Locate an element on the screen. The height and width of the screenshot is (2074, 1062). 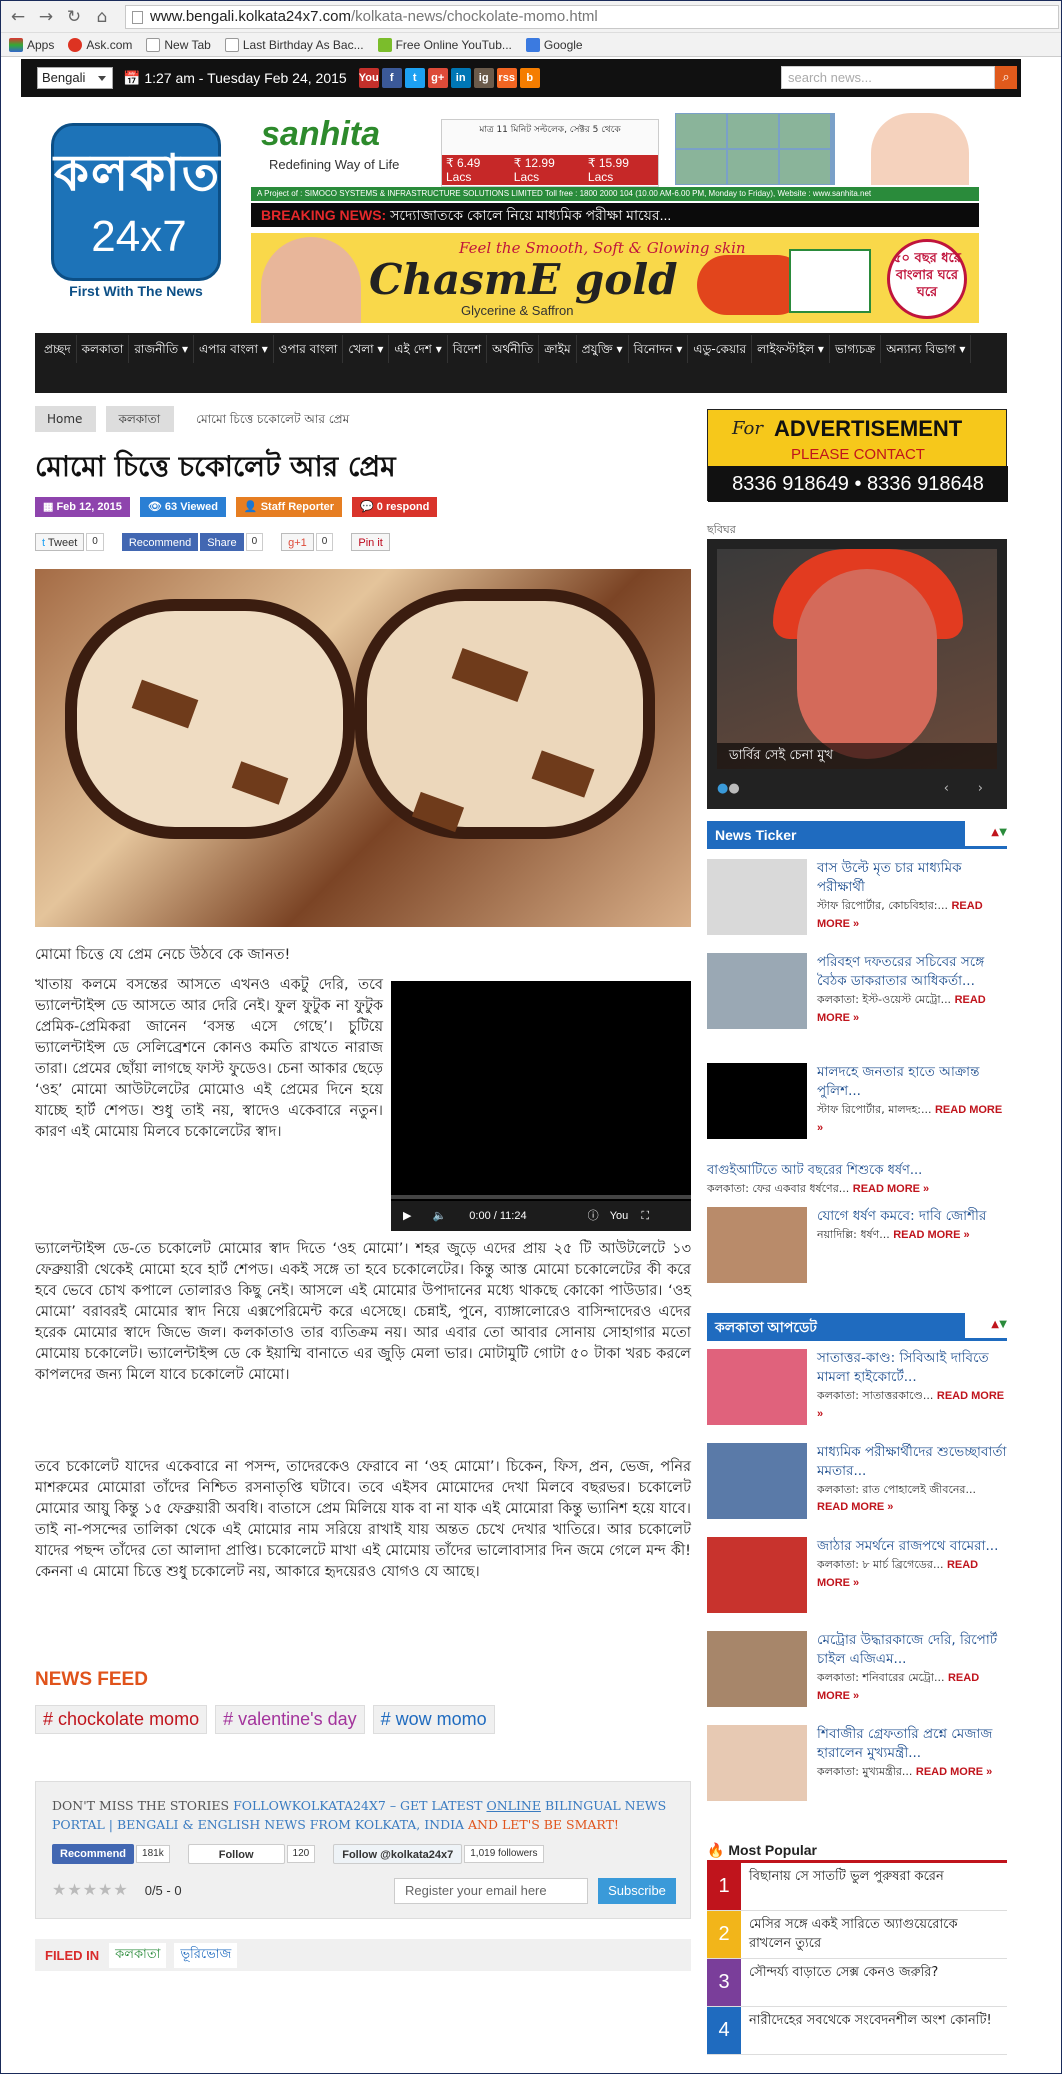
tag-chockolate-momo: # chockolate momo is located at coordinates (121, 1719).